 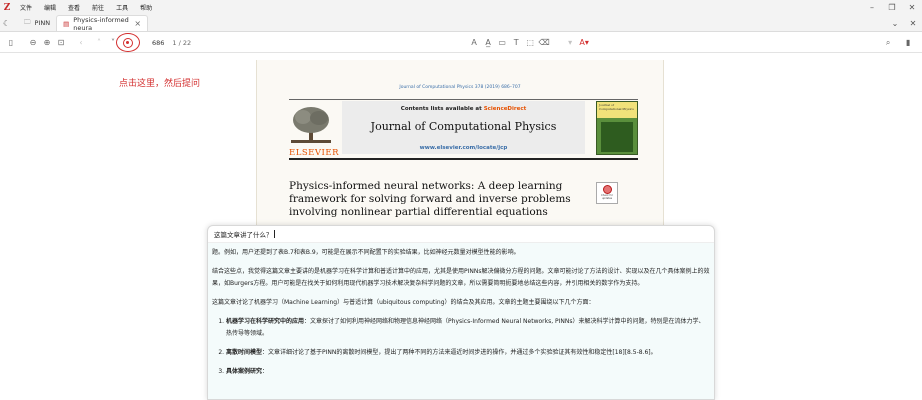 I want to click on text-annotation-icon: Ａ, so click(x=474, y=43).